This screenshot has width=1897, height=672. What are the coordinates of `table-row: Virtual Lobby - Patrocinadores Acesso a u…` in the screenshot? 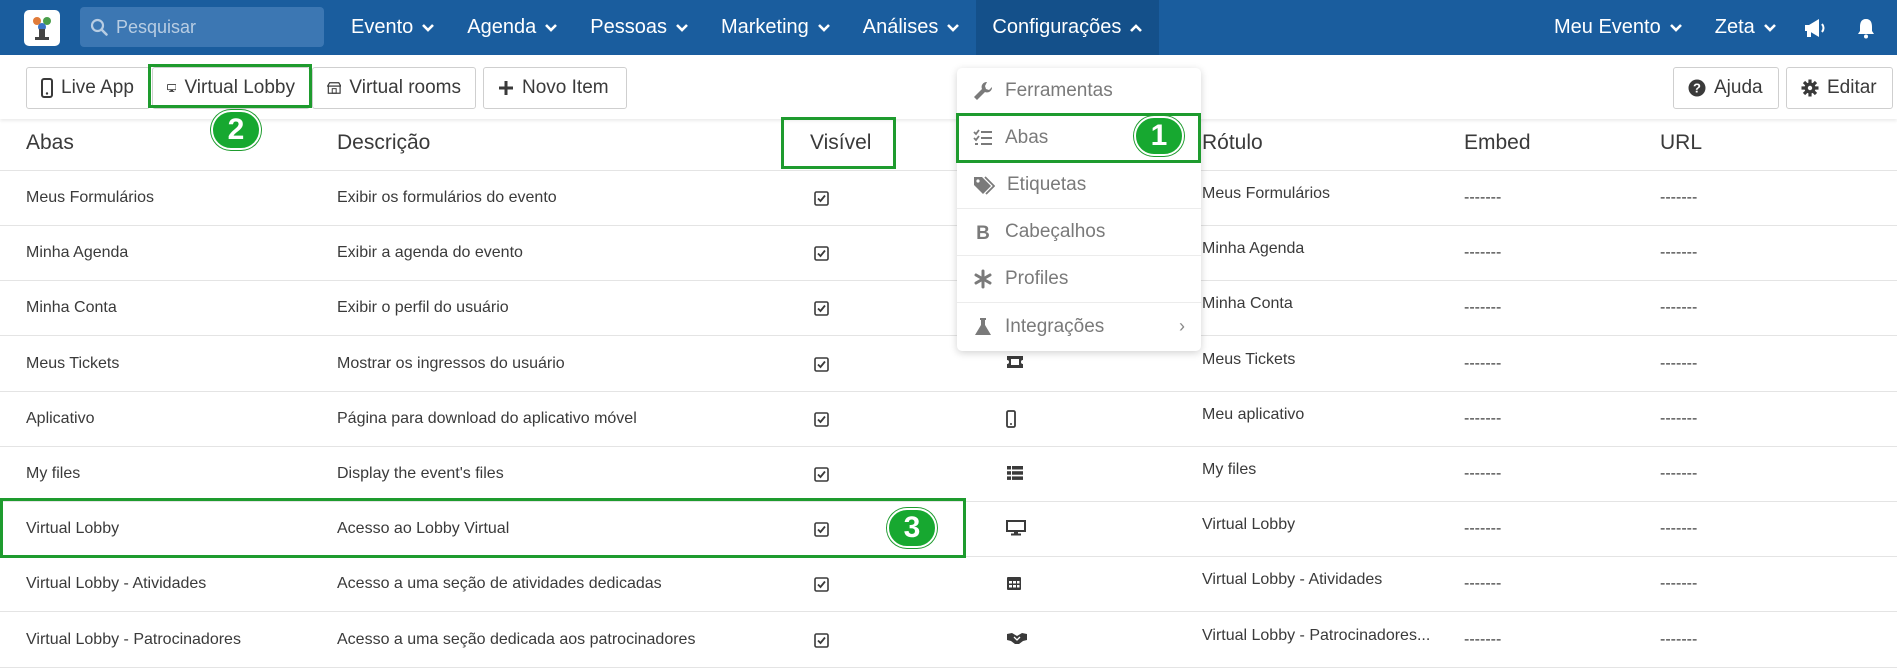 It's located at (948, 640).